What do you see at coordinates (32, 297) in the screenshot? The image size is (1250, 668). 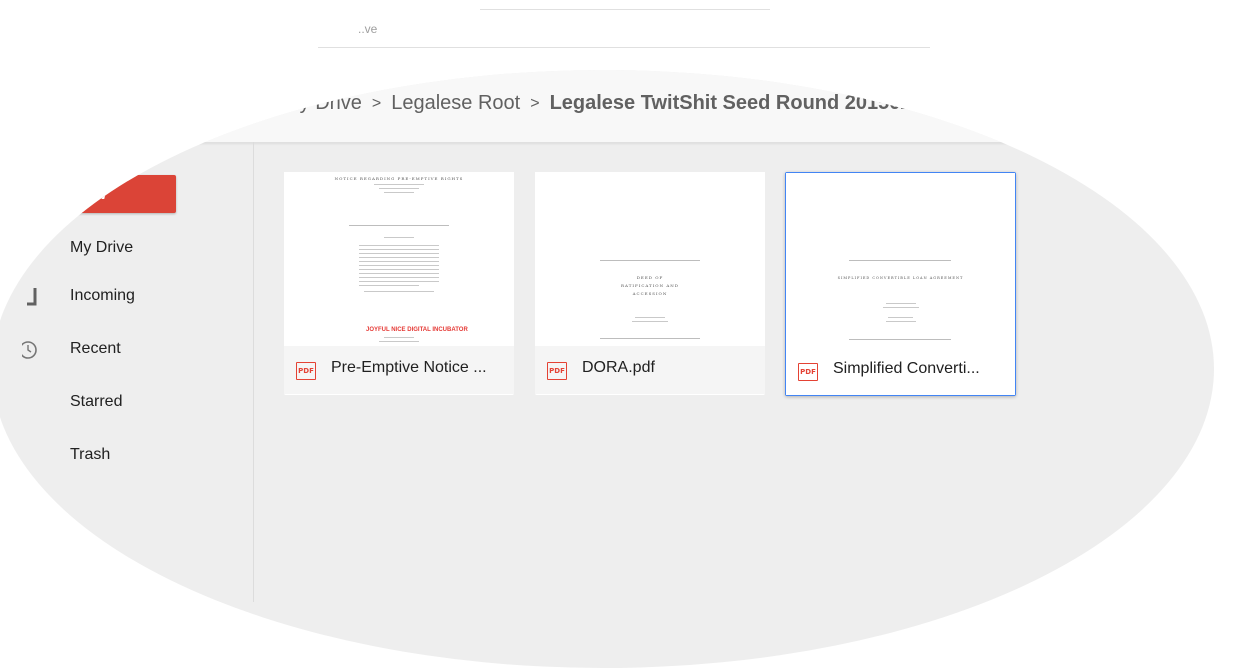 I see `incoming-icon` at bounding box center [32, 297].